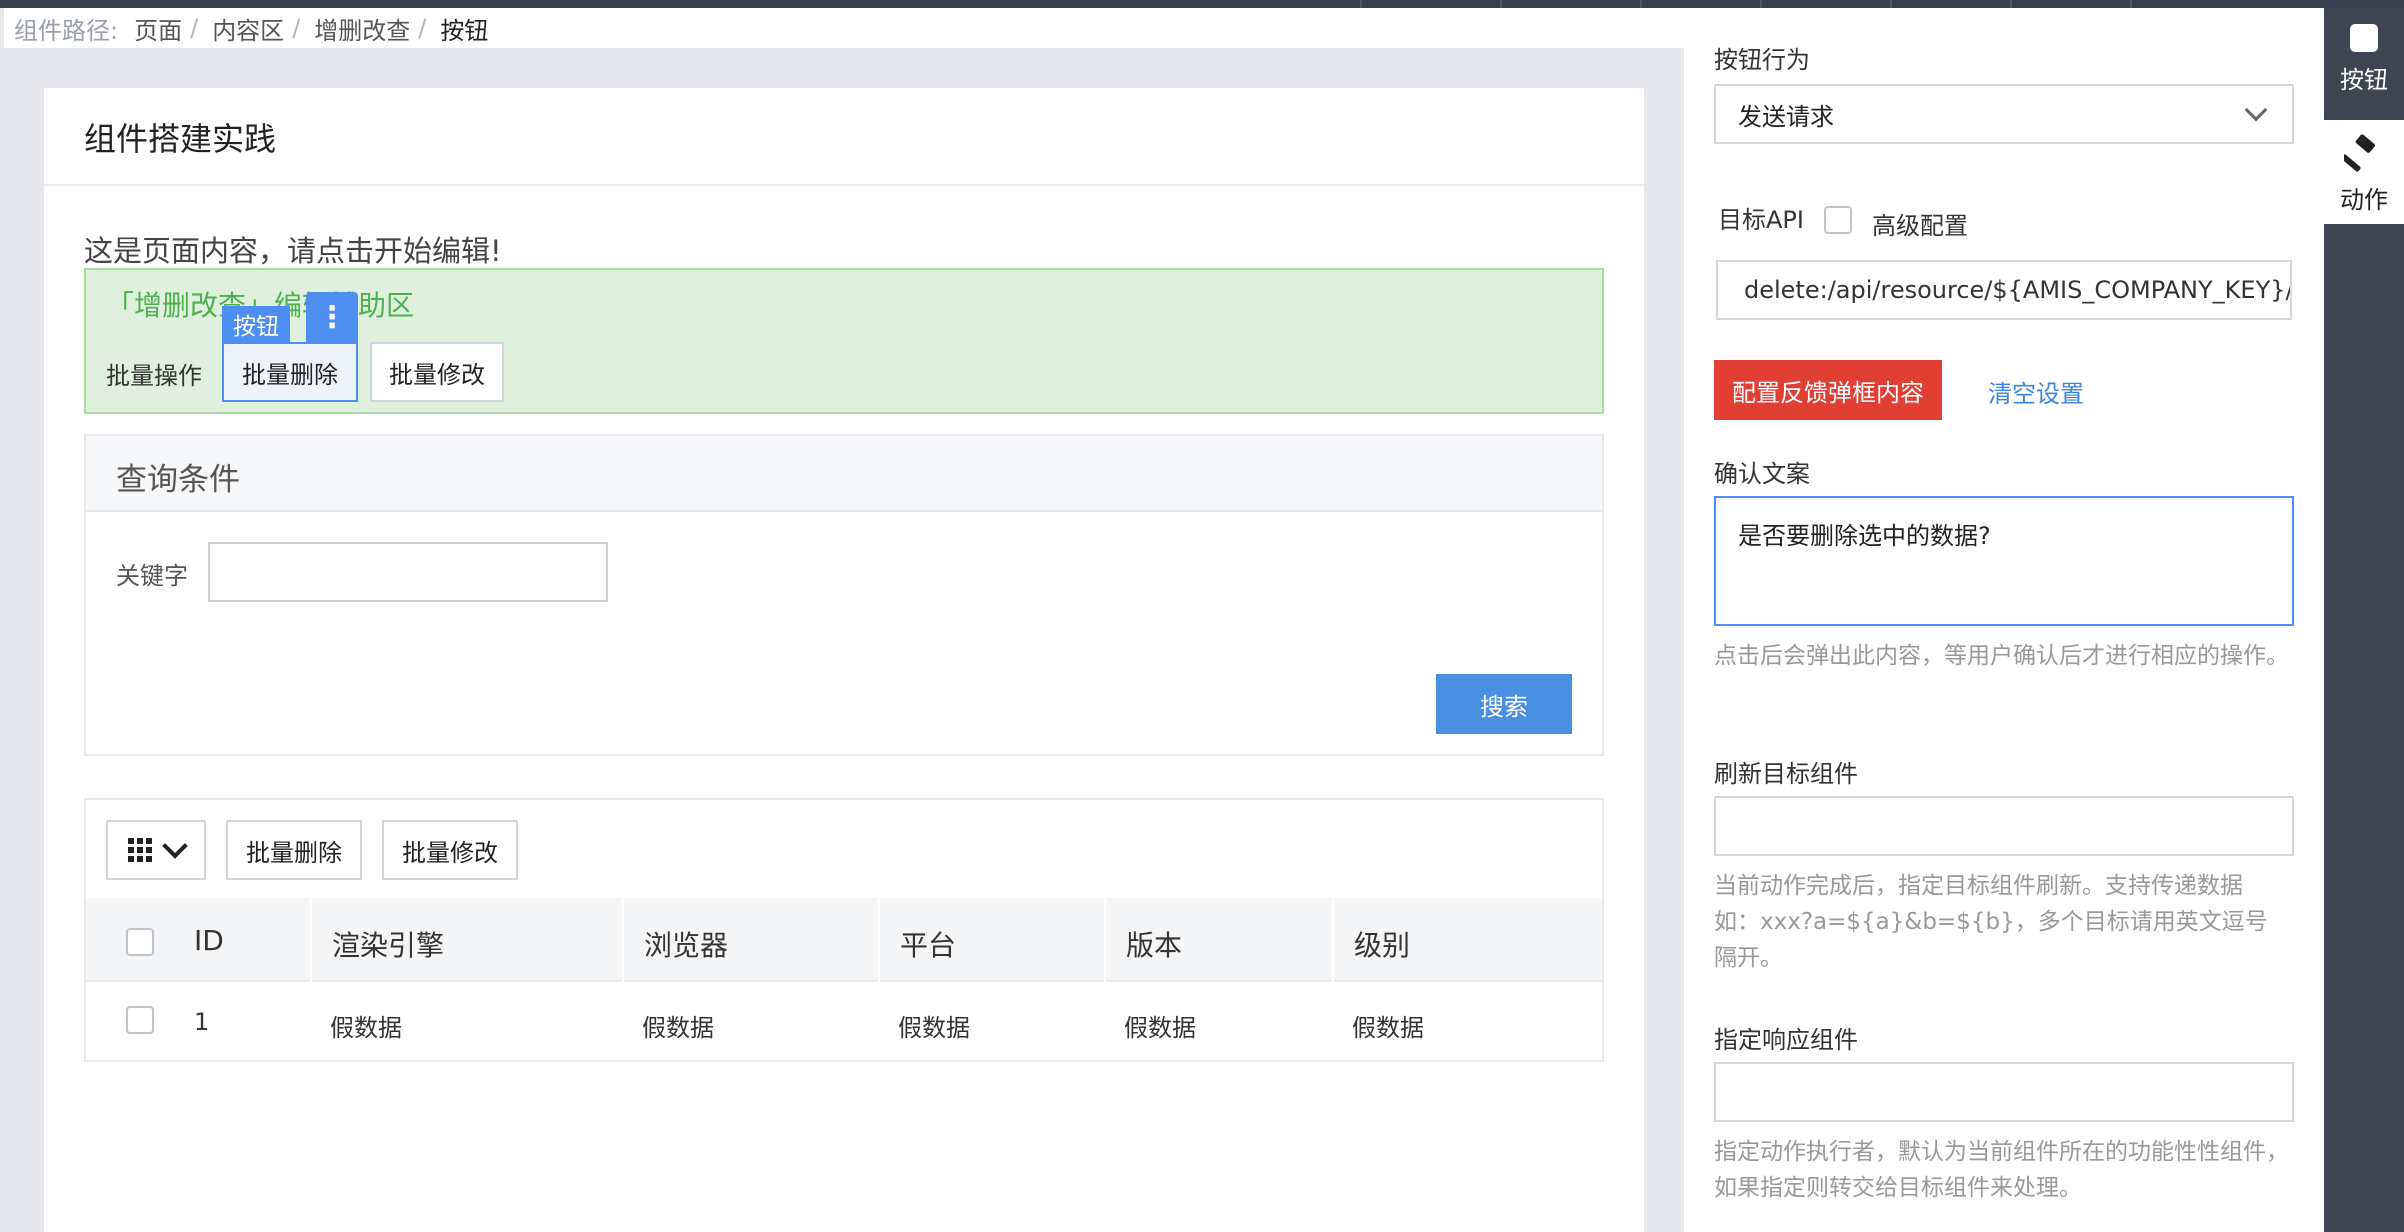  What do you see at coordinates (140, 1020) in the screenshot?
I see `row-checkbox` at bounding box center [140, 1020].